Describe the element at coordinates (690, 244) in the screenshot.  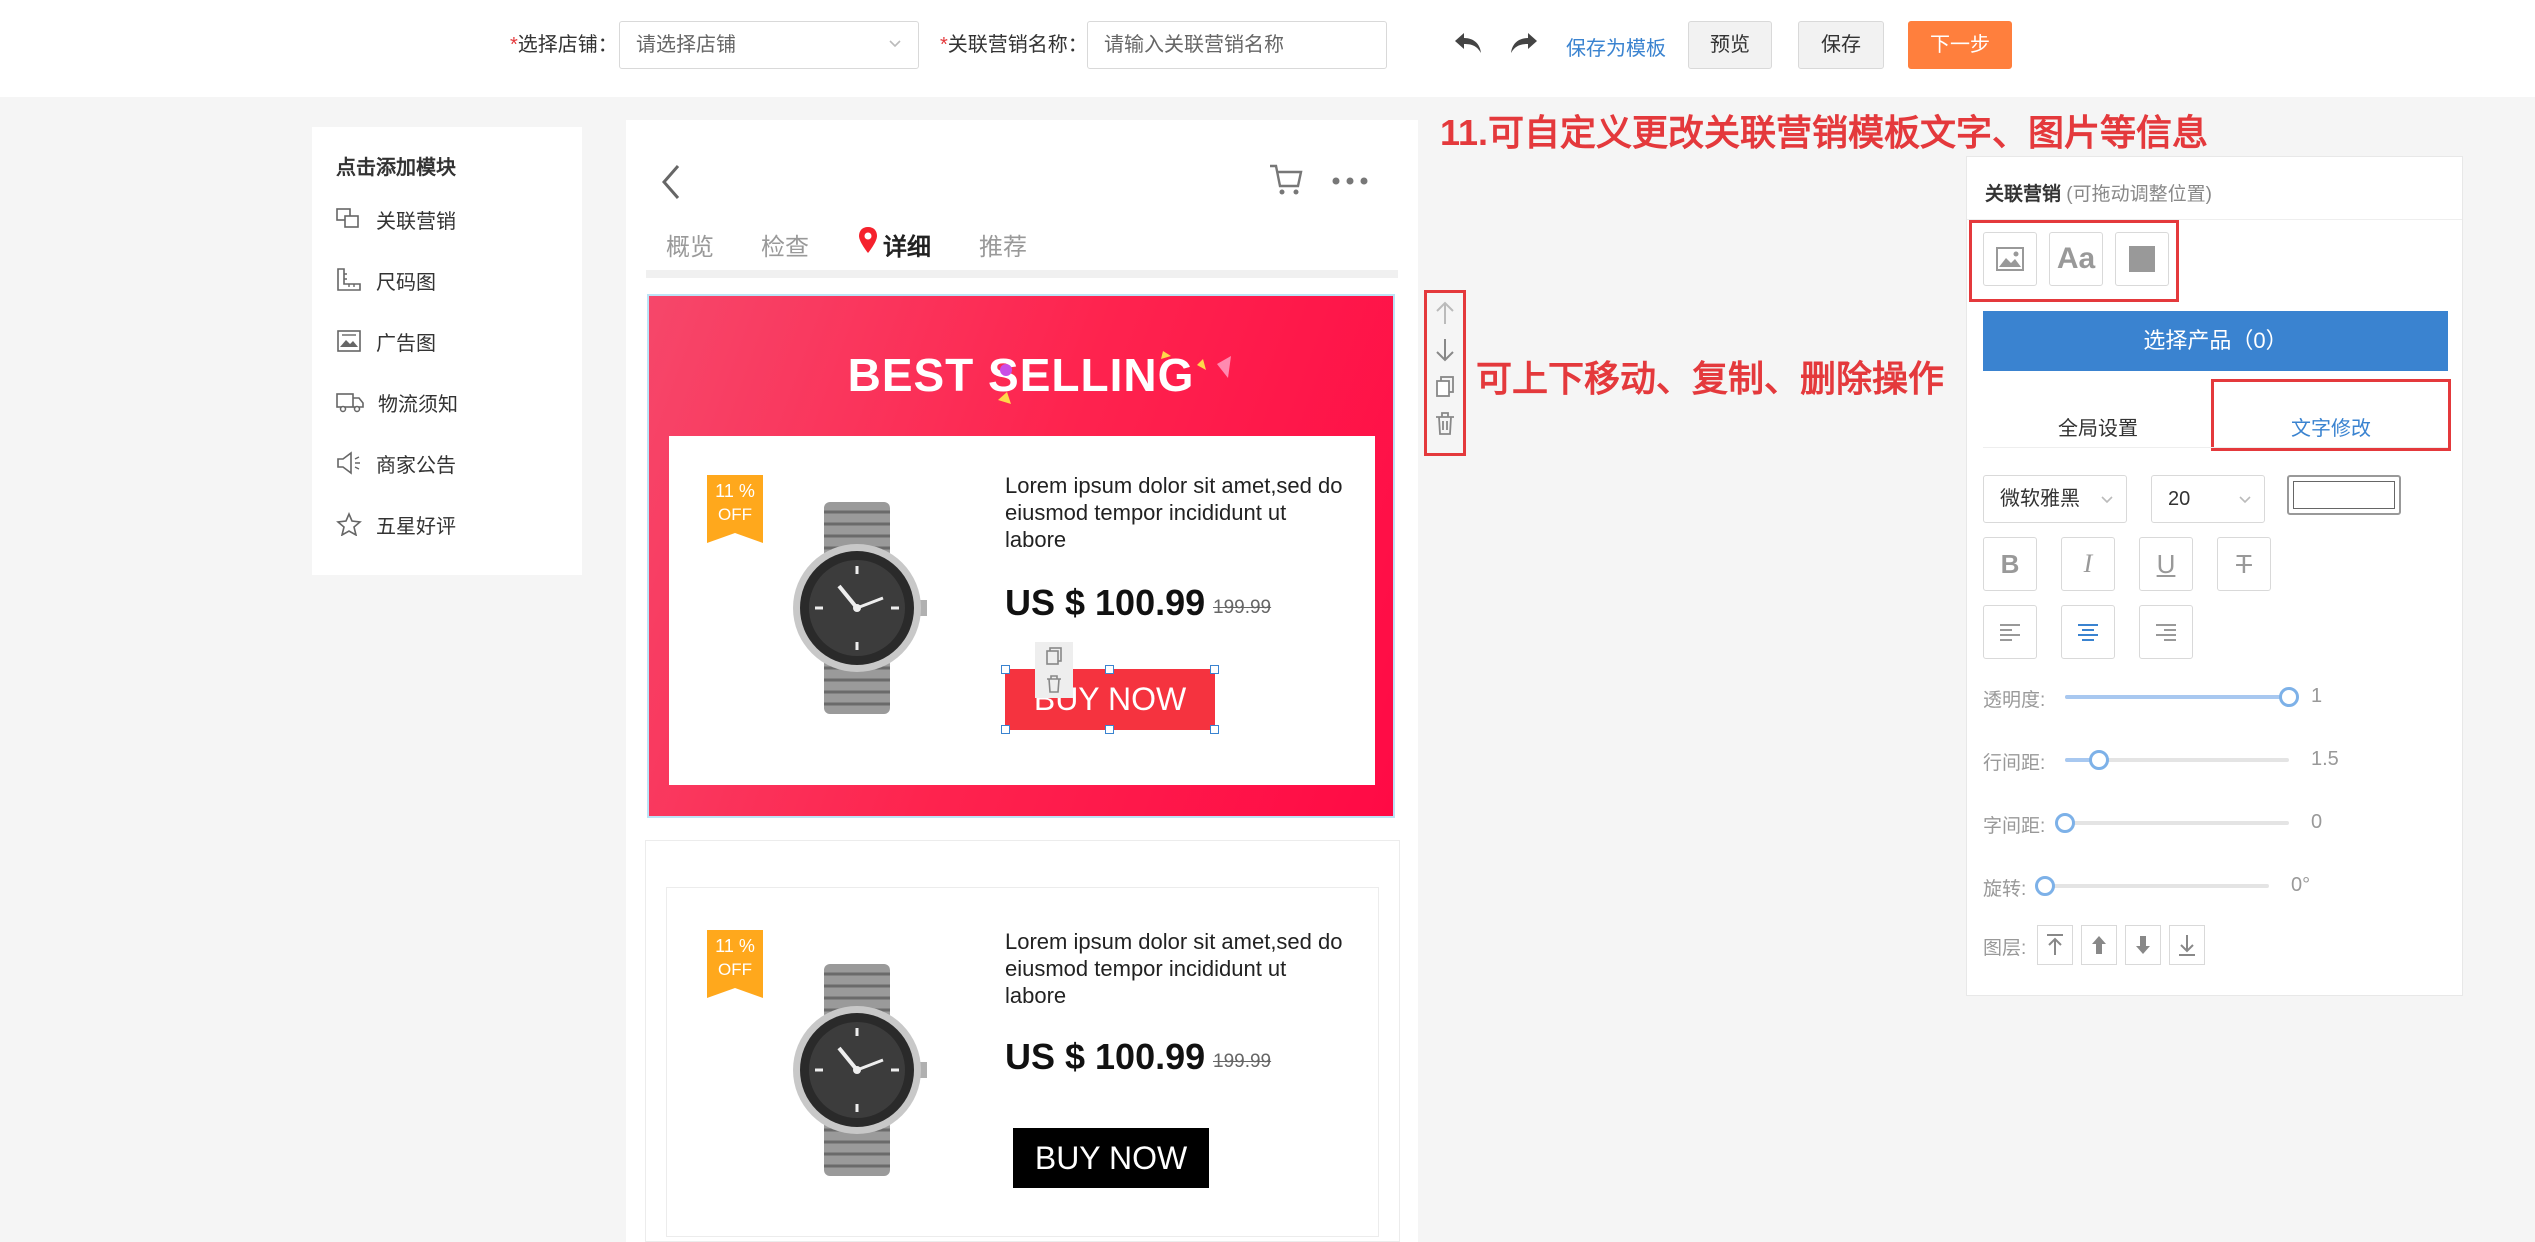
I see `tab-overview: 概览` at that location.